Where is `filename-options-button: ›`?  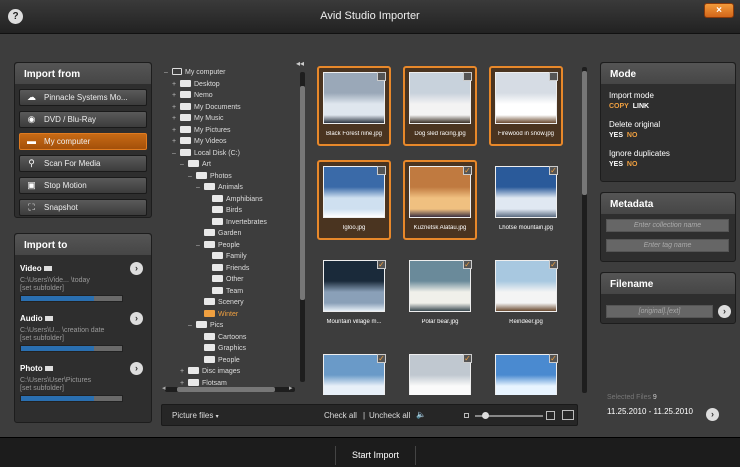
filename-options-button: › is located at coordinates (724, 311).